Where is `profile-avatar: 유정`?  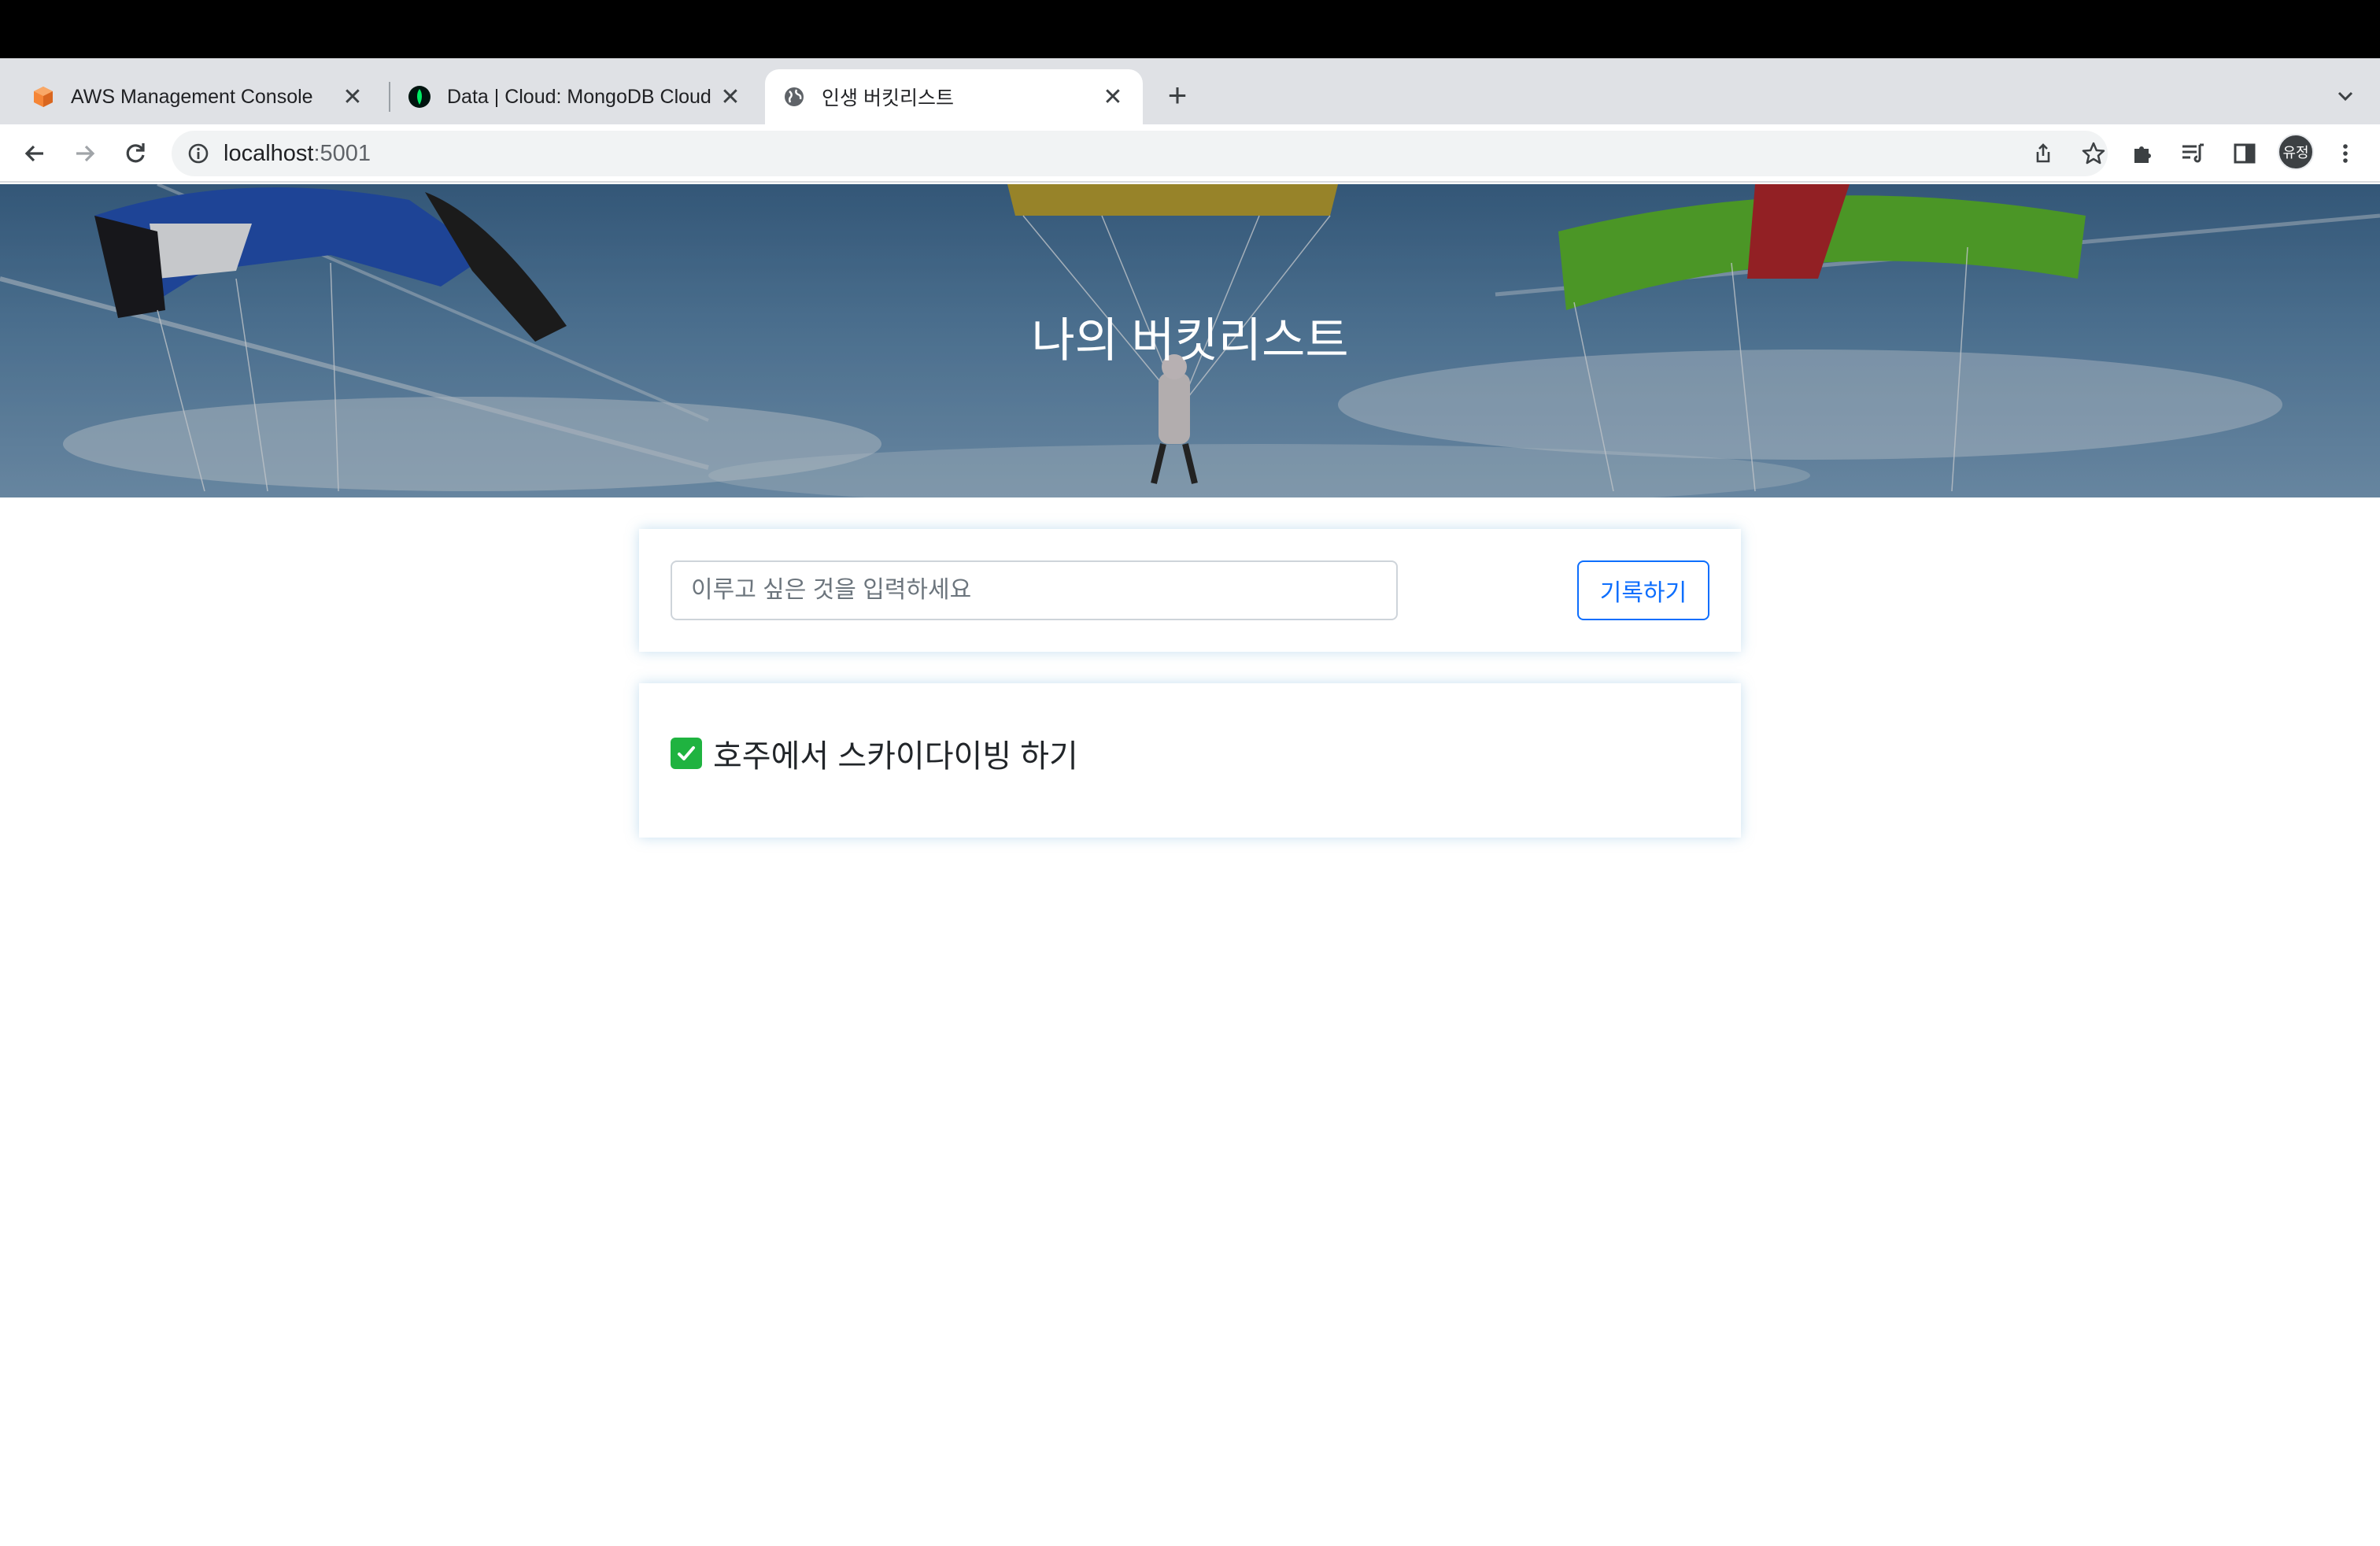 profile-avatar: 유정 is located at coordinates (2296, 152).